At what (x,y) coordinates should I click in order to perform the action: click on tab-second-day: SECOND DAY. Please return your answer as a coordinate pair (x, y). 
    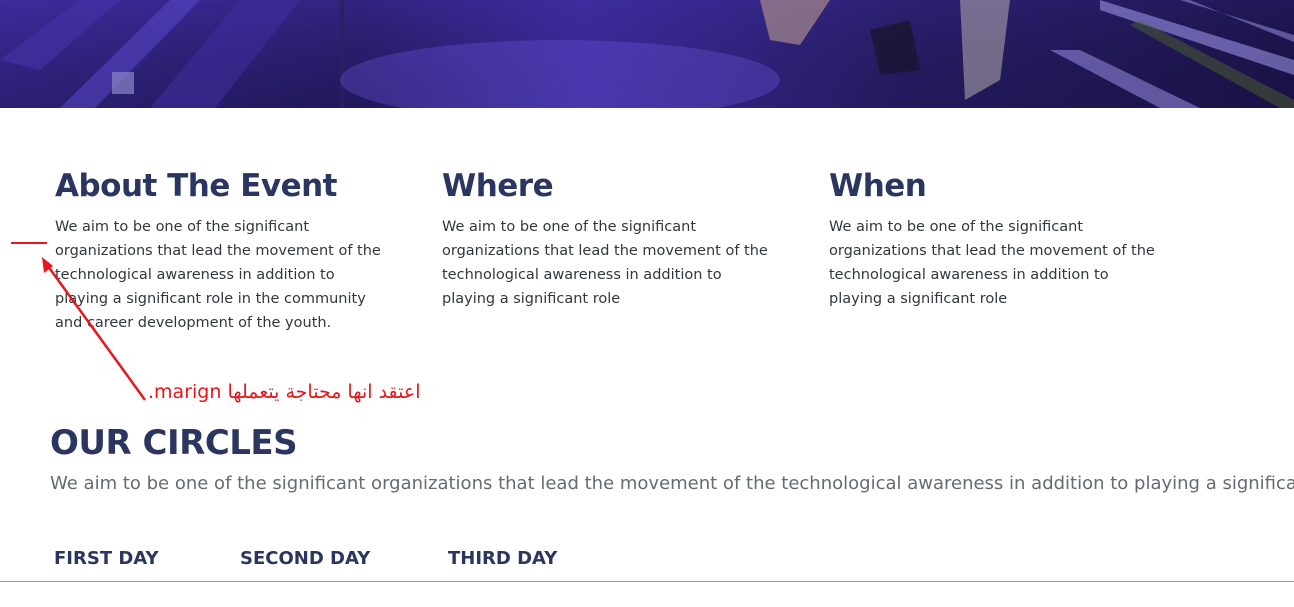
    Looking at the image, I should click on (305, 558).